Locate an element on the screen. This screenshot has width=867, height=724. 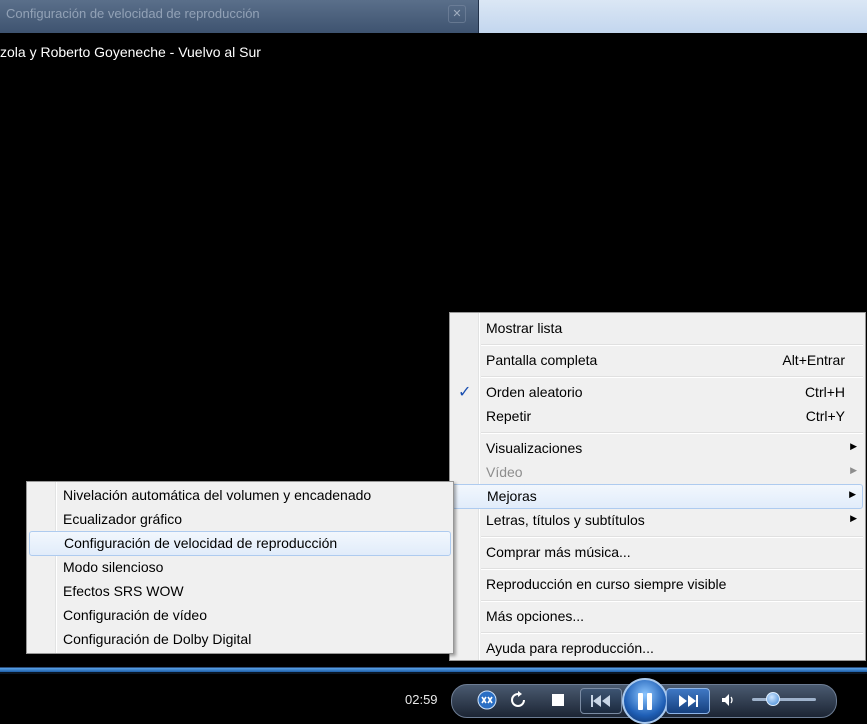
volume-slider is located at coordinates (784, 699).